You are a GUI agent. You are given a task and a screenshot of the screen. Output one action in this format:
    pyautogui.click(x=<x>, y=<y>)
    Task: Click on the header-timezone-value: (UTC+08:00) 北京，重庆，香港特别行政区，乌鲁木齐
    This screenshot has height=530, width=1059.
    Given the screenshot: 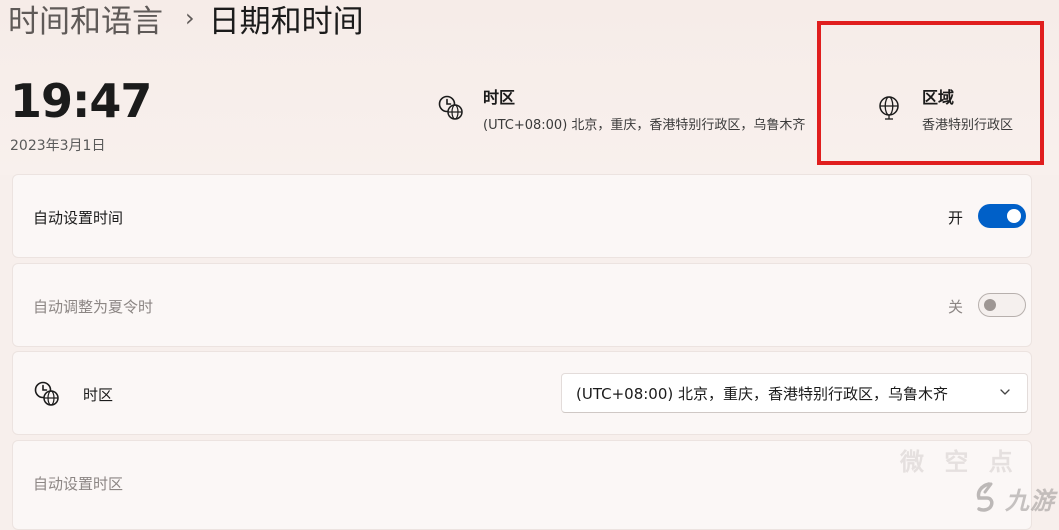 What is the action you would take?
    pyautogui.click(x=644, y=125)
    